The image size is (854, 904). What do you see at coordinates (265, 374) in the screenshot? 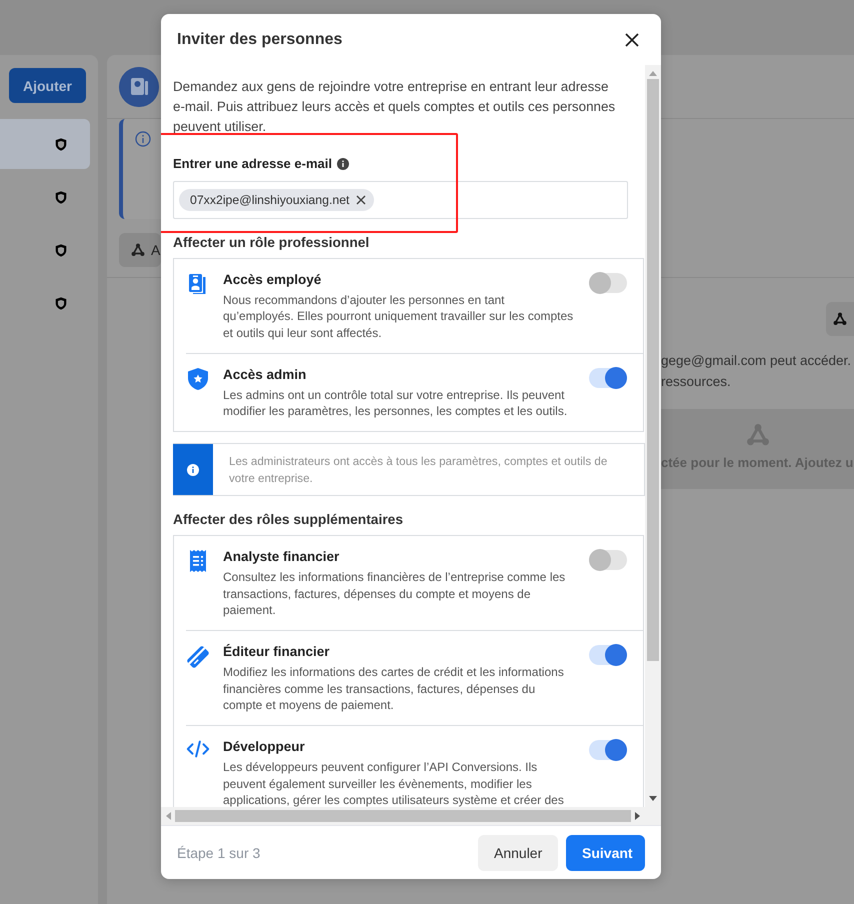
I see `role-title: Accès admin` at bounding box center [265, 374].